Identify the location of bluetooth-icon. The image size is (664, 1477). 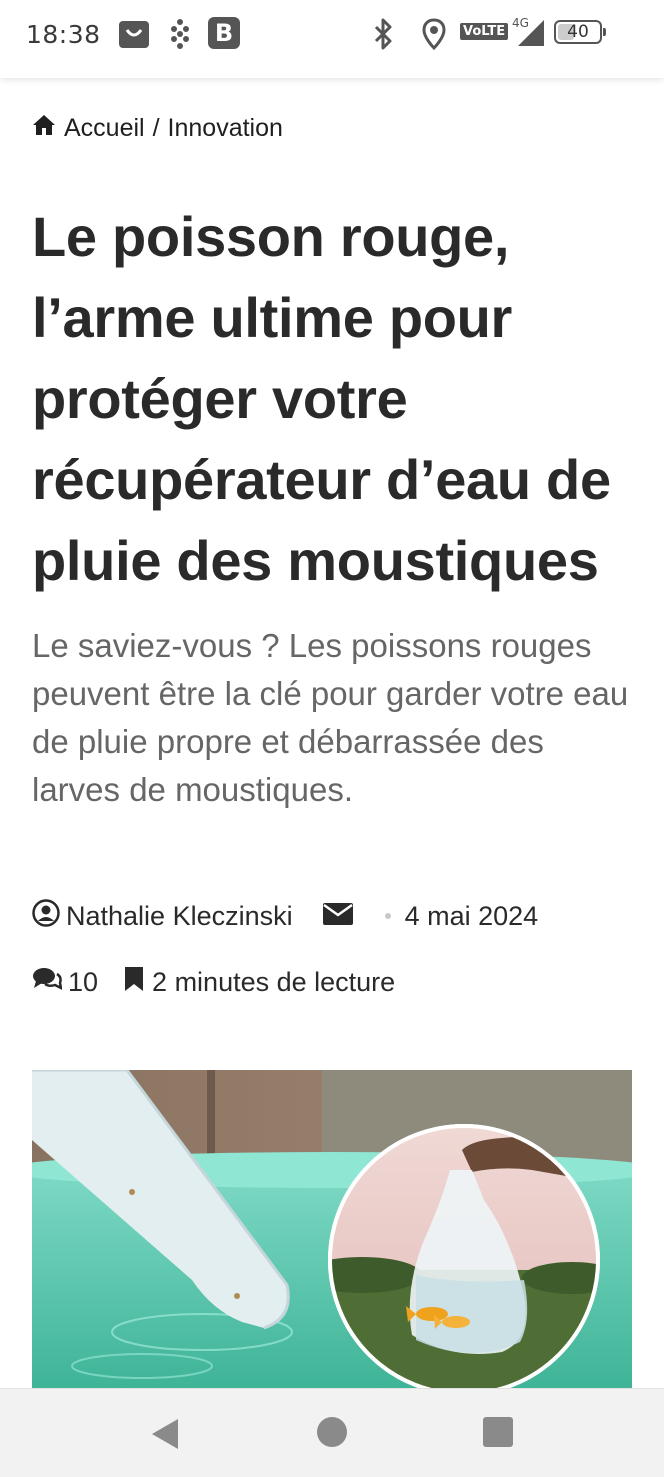
(383, 36).